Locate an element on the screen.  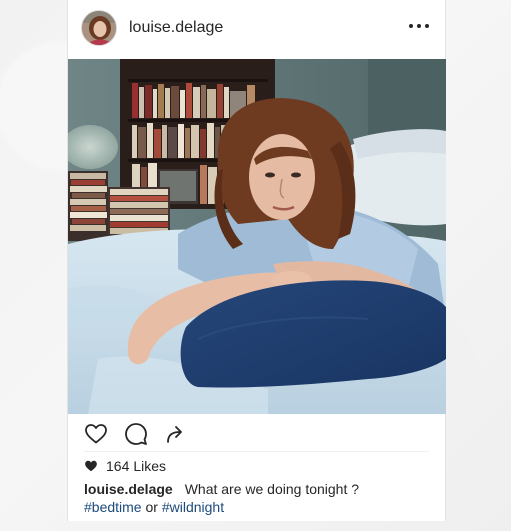
hashtag-joiner: or is located at coordinates (151, 507).